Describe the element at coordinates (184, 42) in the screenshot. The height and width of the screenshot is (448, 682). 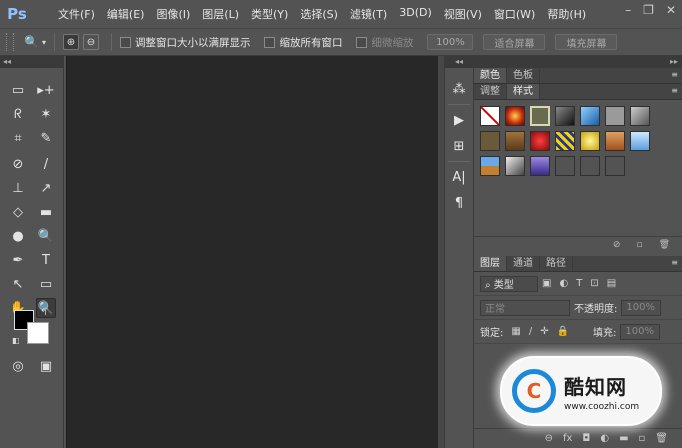
I see `resize-windows-option: 调整窗口大小以满屏显示` at that location.